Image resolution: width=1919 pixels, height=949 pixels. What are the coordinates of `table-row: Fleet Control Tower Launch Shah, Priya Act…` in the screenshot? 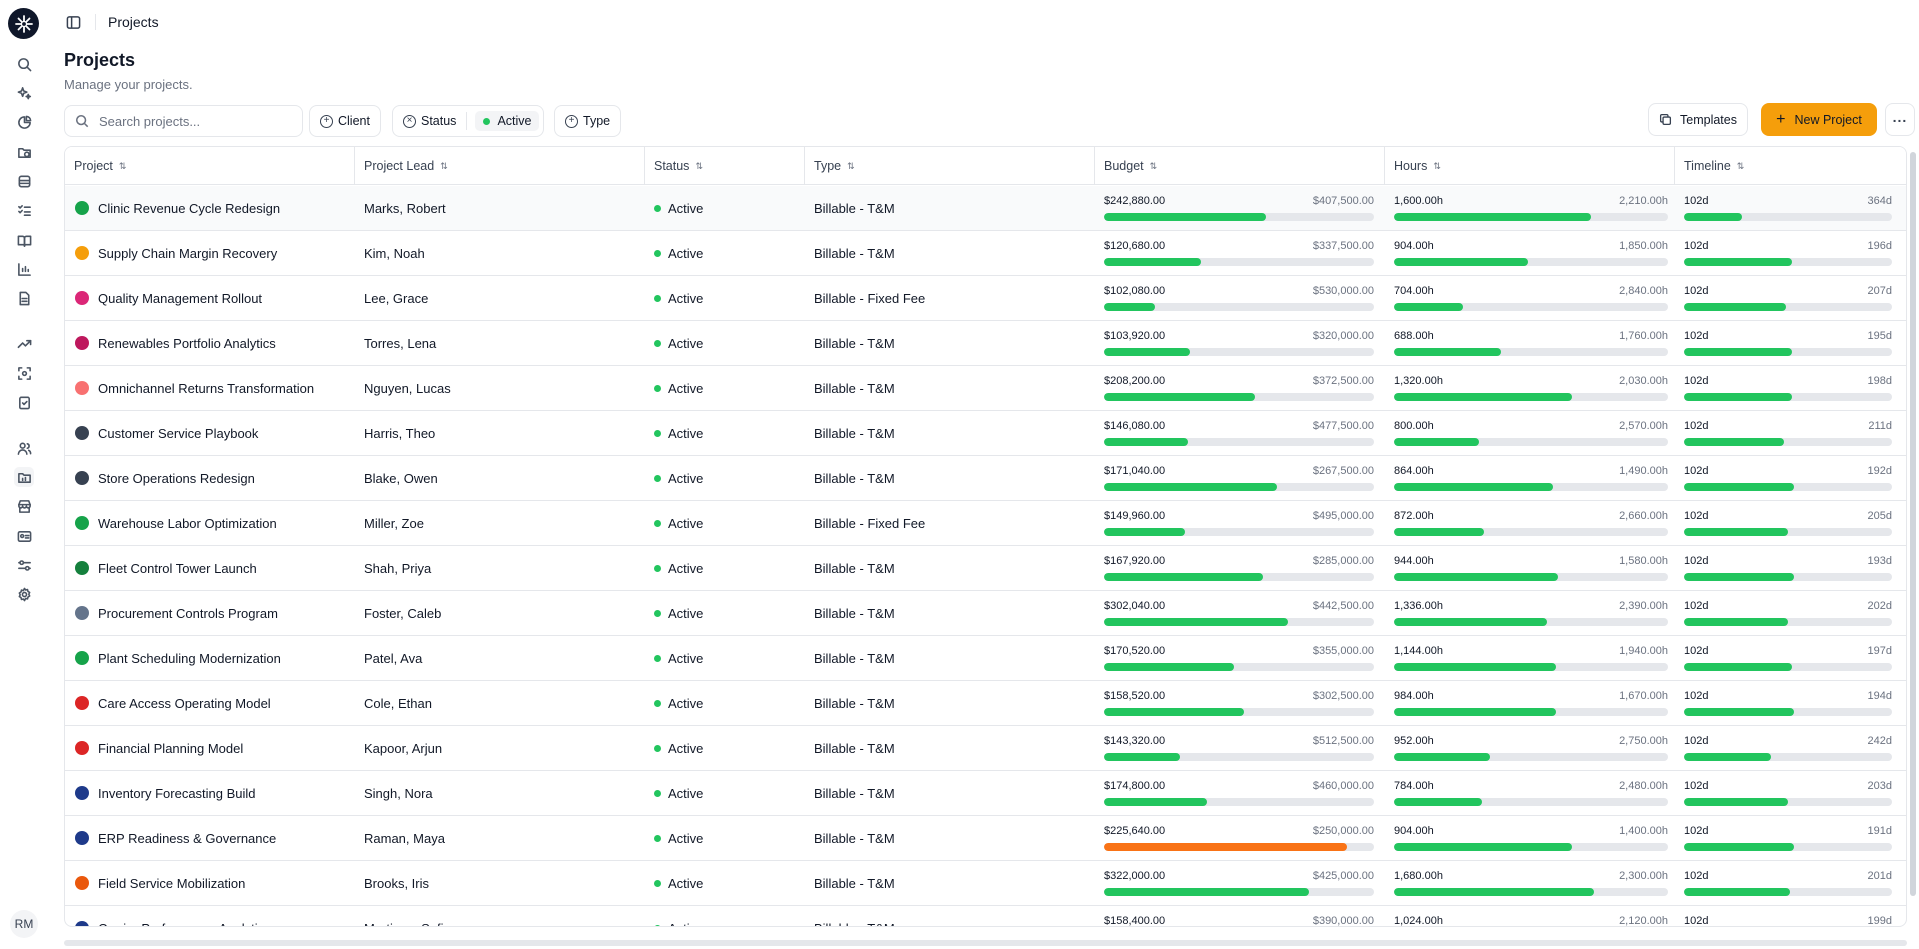 It's located at (985, 568).